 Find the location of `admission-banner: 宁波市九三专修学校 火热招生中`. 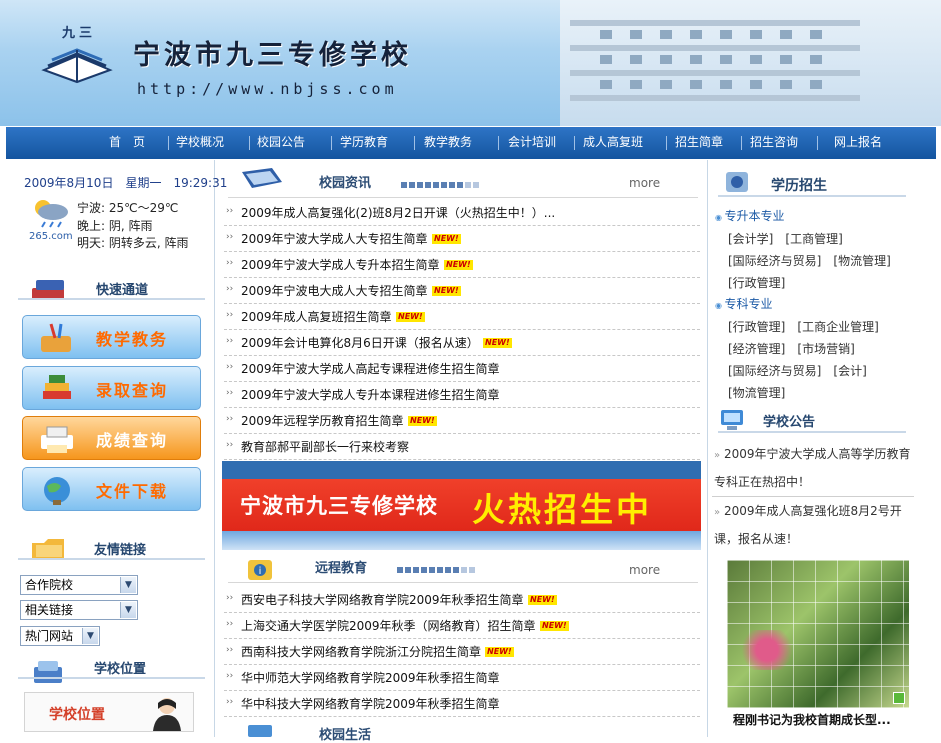

admission-banner: 宁波市九三专修学校 火热招生中 is located at coordinates (461, 505).